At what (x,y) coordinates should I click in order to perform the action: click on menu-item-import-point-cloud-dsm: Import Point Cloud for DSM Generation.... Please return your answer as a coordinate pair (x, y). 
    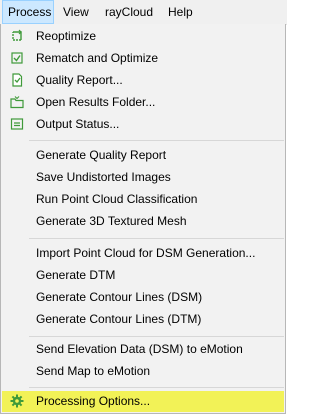
    Looking at the image, I should click on (143, 253).